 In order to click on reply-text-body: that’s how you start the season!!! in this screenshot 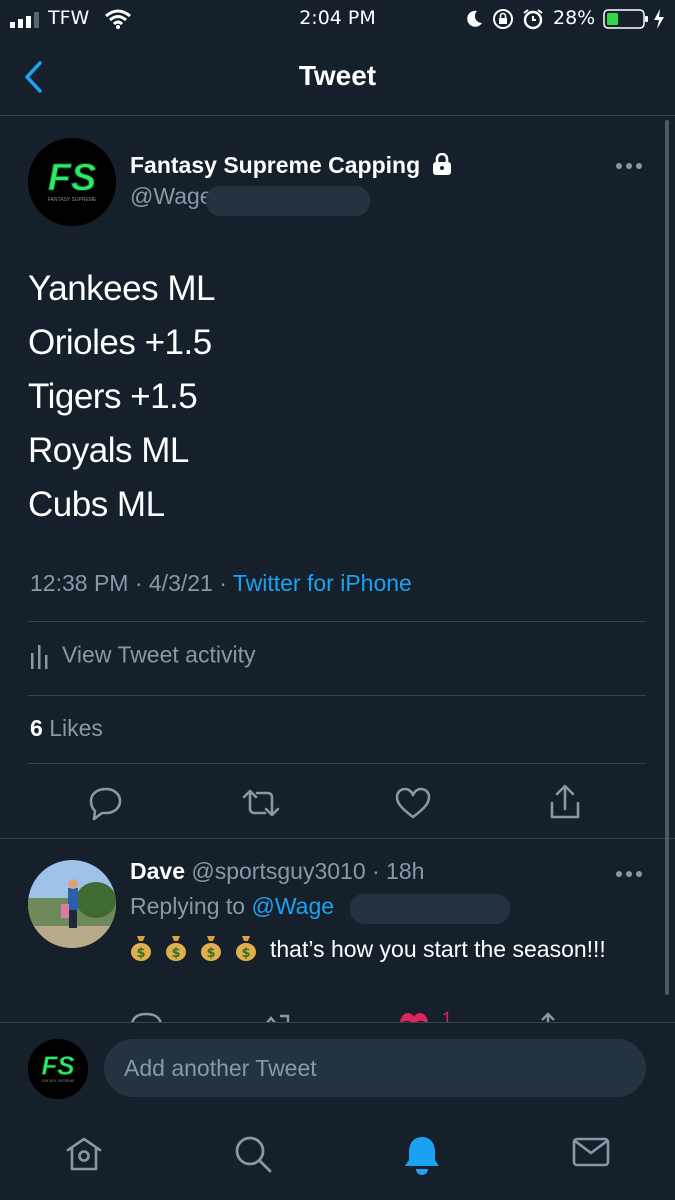, I will do `click(438, 949)`.